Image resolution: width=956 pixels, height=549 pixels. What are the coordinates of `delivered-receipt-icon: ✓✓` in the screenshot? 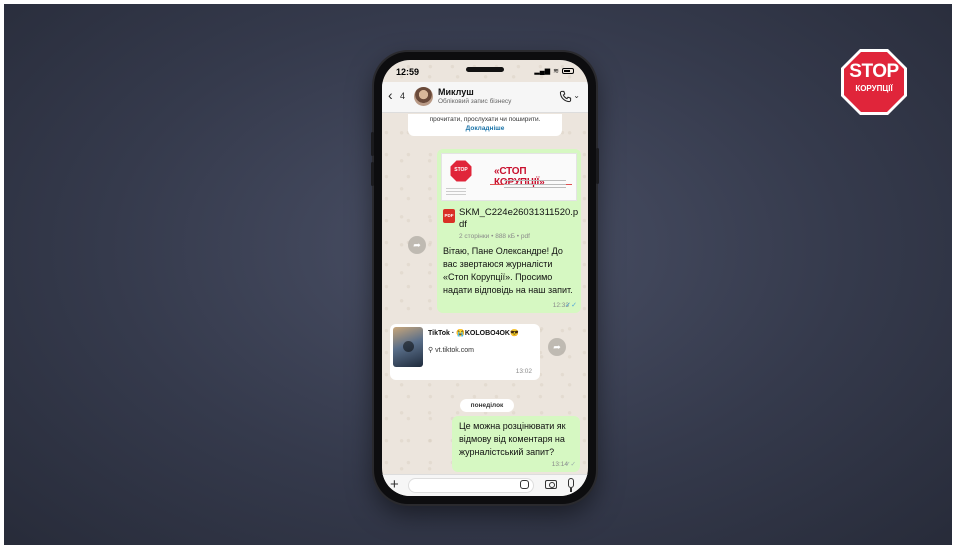 It's located at (570, 464).